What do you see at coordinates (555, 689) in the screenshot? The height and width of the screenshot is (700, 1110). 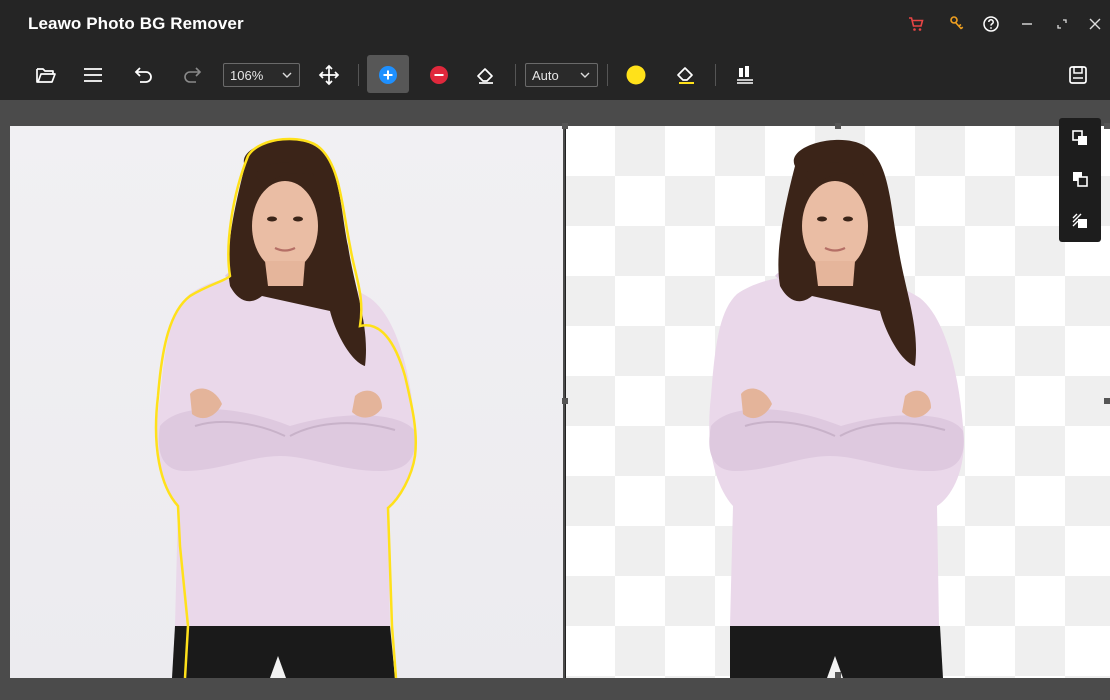 I see `bottom-bar` at bounding box center [555, 689].